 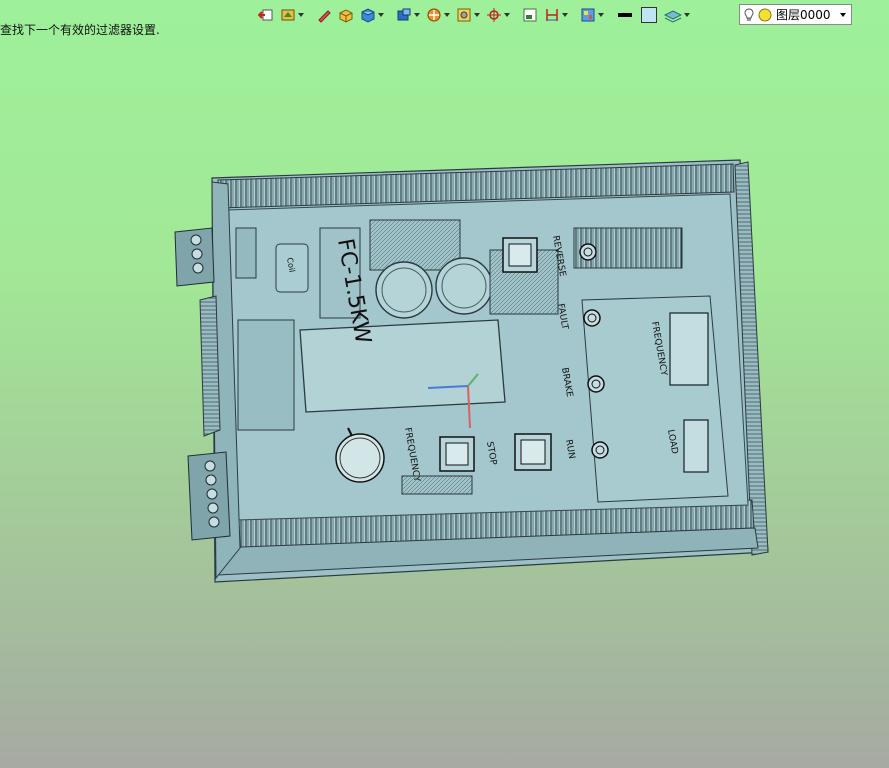 I want to click on frequency-display, so click(x=689, y=349).